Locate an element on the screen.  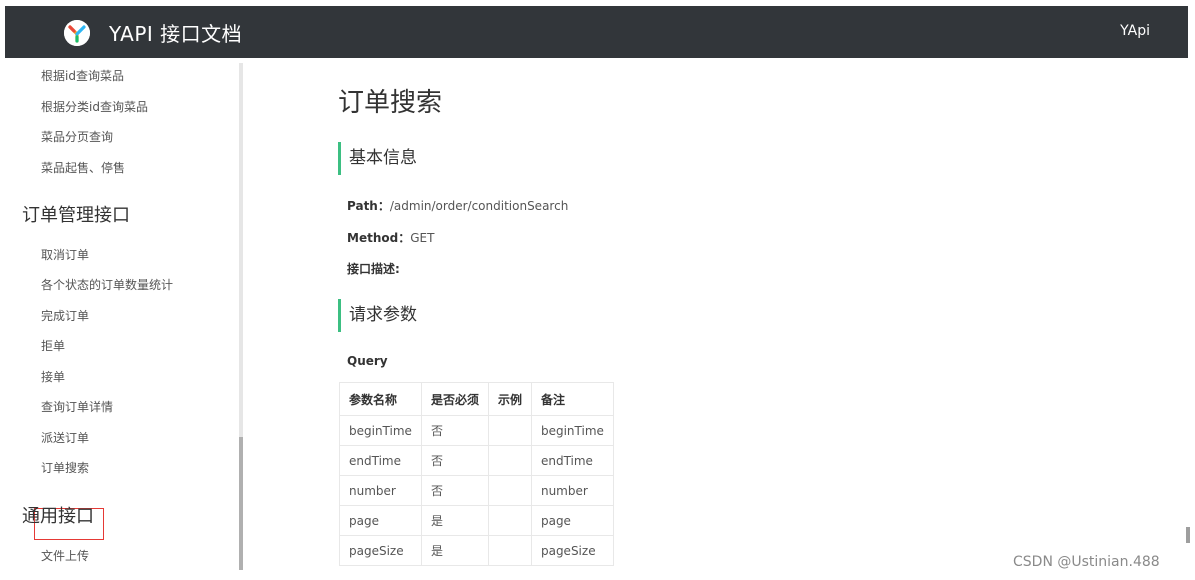
sidebar-item-order-search: 订单搜索 is located at coordinates (65, 467).